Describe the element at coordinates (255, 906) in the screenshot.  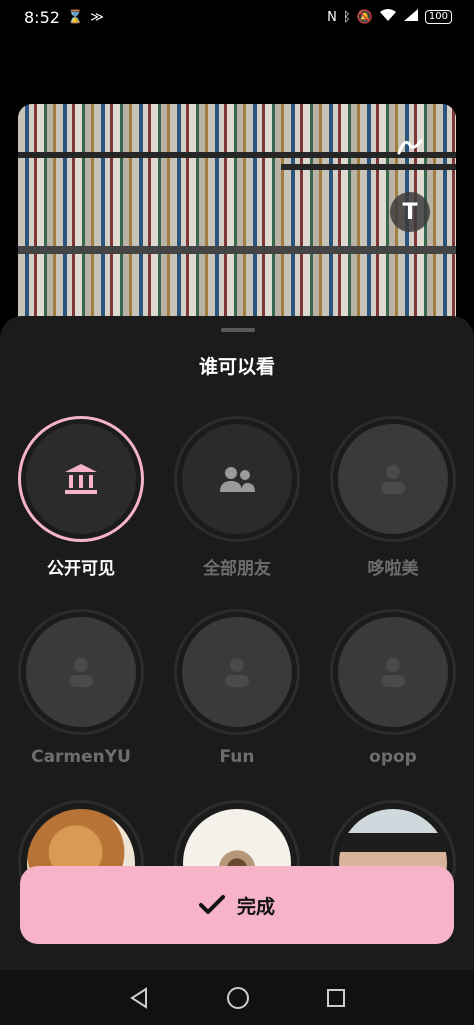
I see `done-button-label: 完成` at that location.